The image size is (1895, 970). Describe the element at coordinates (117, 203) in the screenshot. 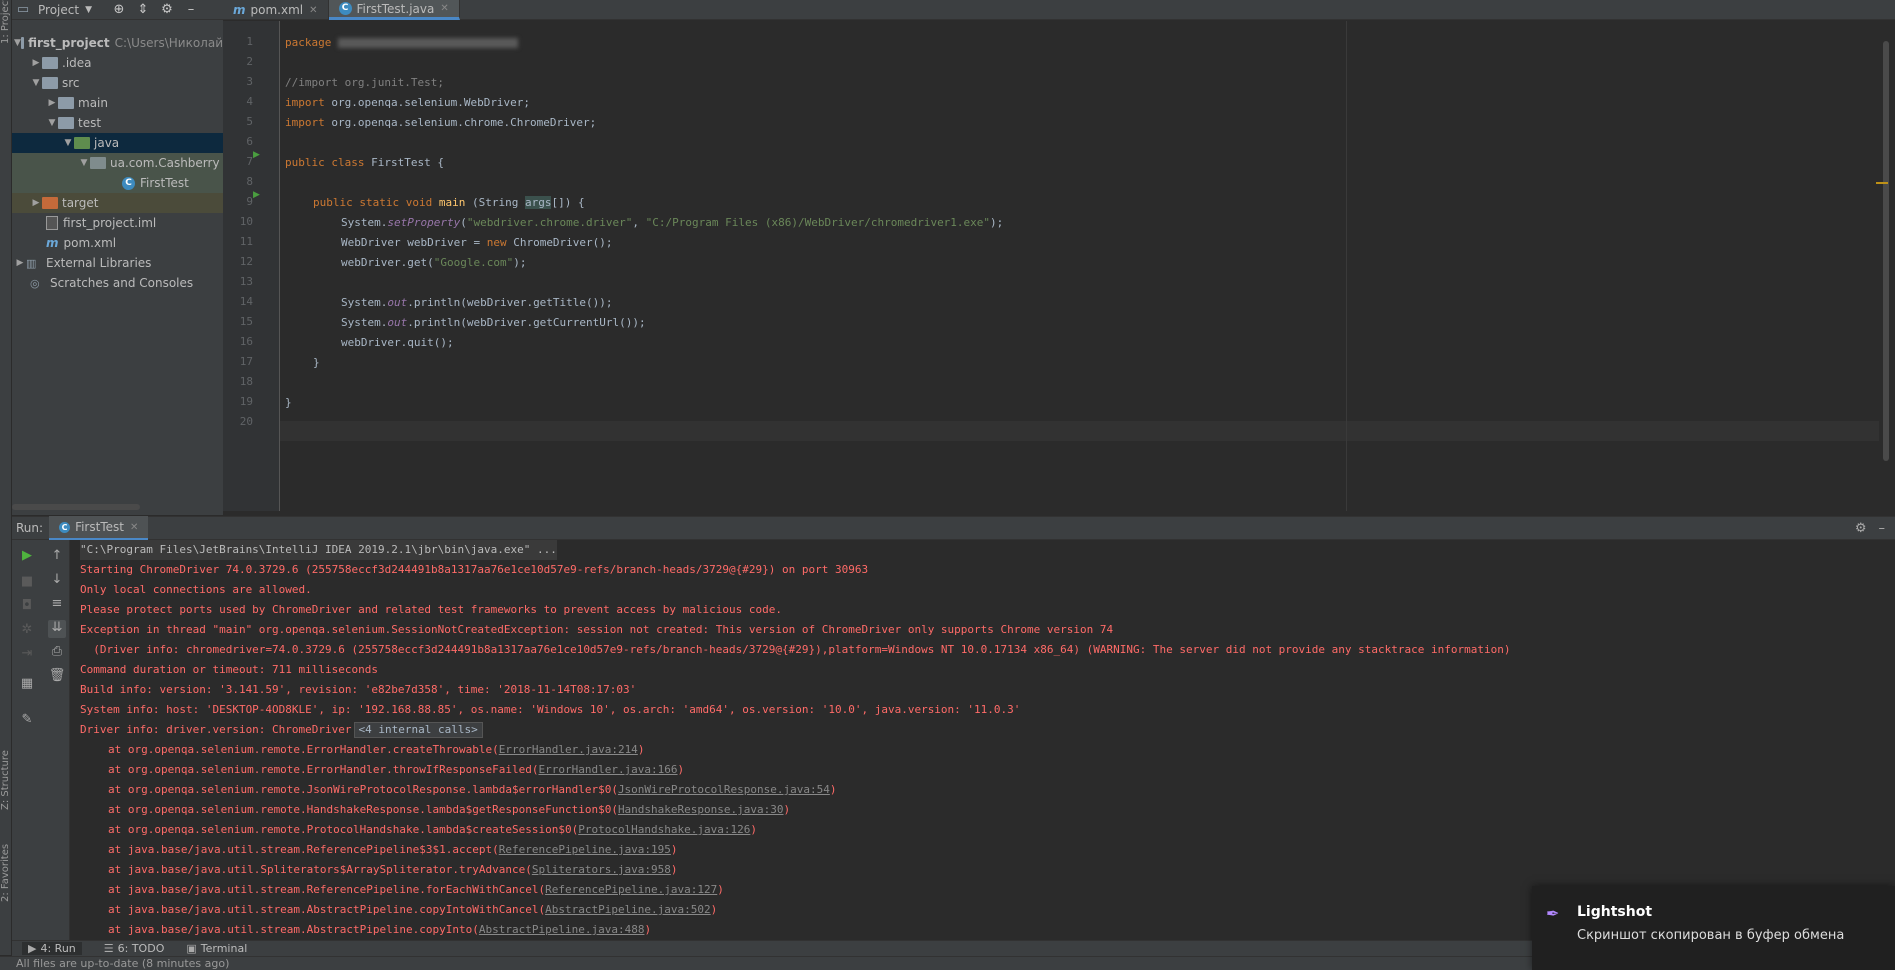

I see `tree-item-target: ▶ target` at that location.